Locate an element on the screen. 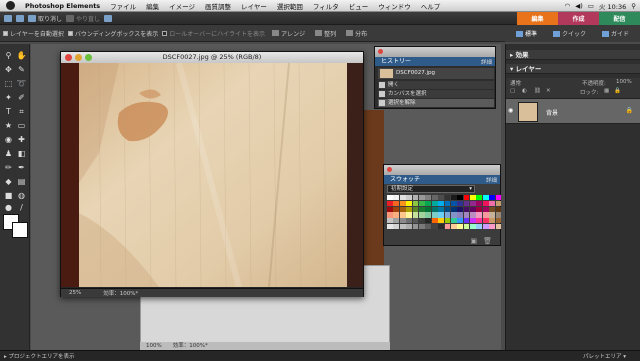 The width and height of the screenshot is (640, 361). menu-file: ファイル is located at coordinates (123, 6).